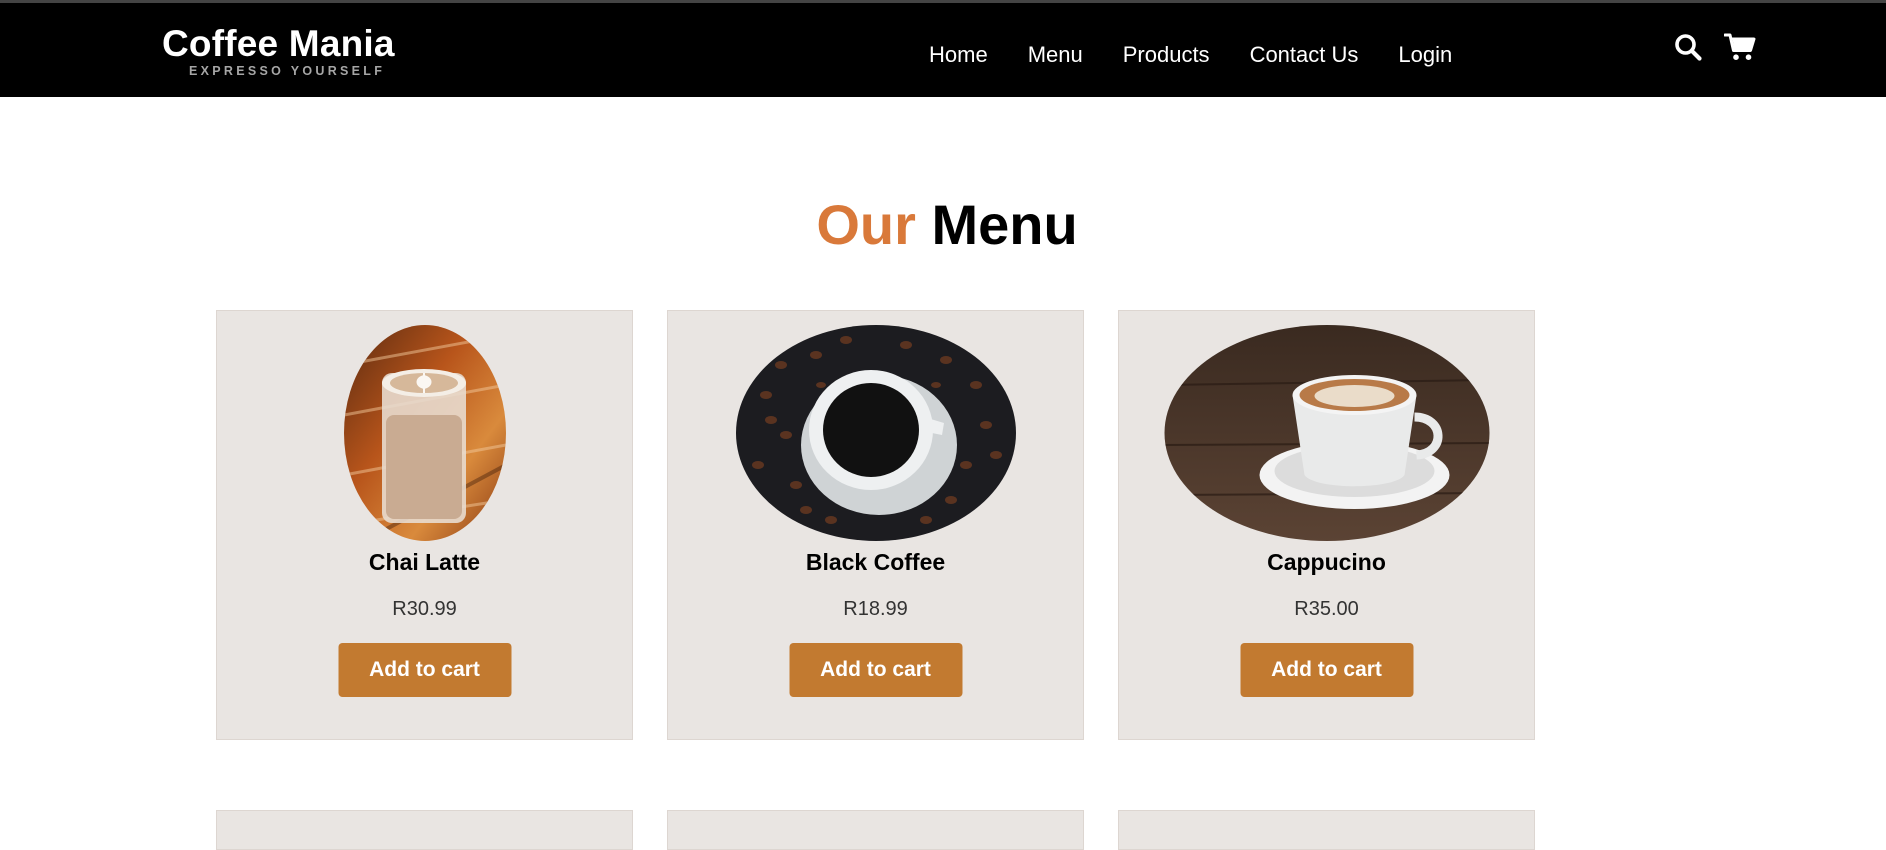 This screenshot has width=1886, height=850. What do you see at coordinates (1688, 49) in the screenshot?
I see `search-icon` at bounding box center [1688, 49].